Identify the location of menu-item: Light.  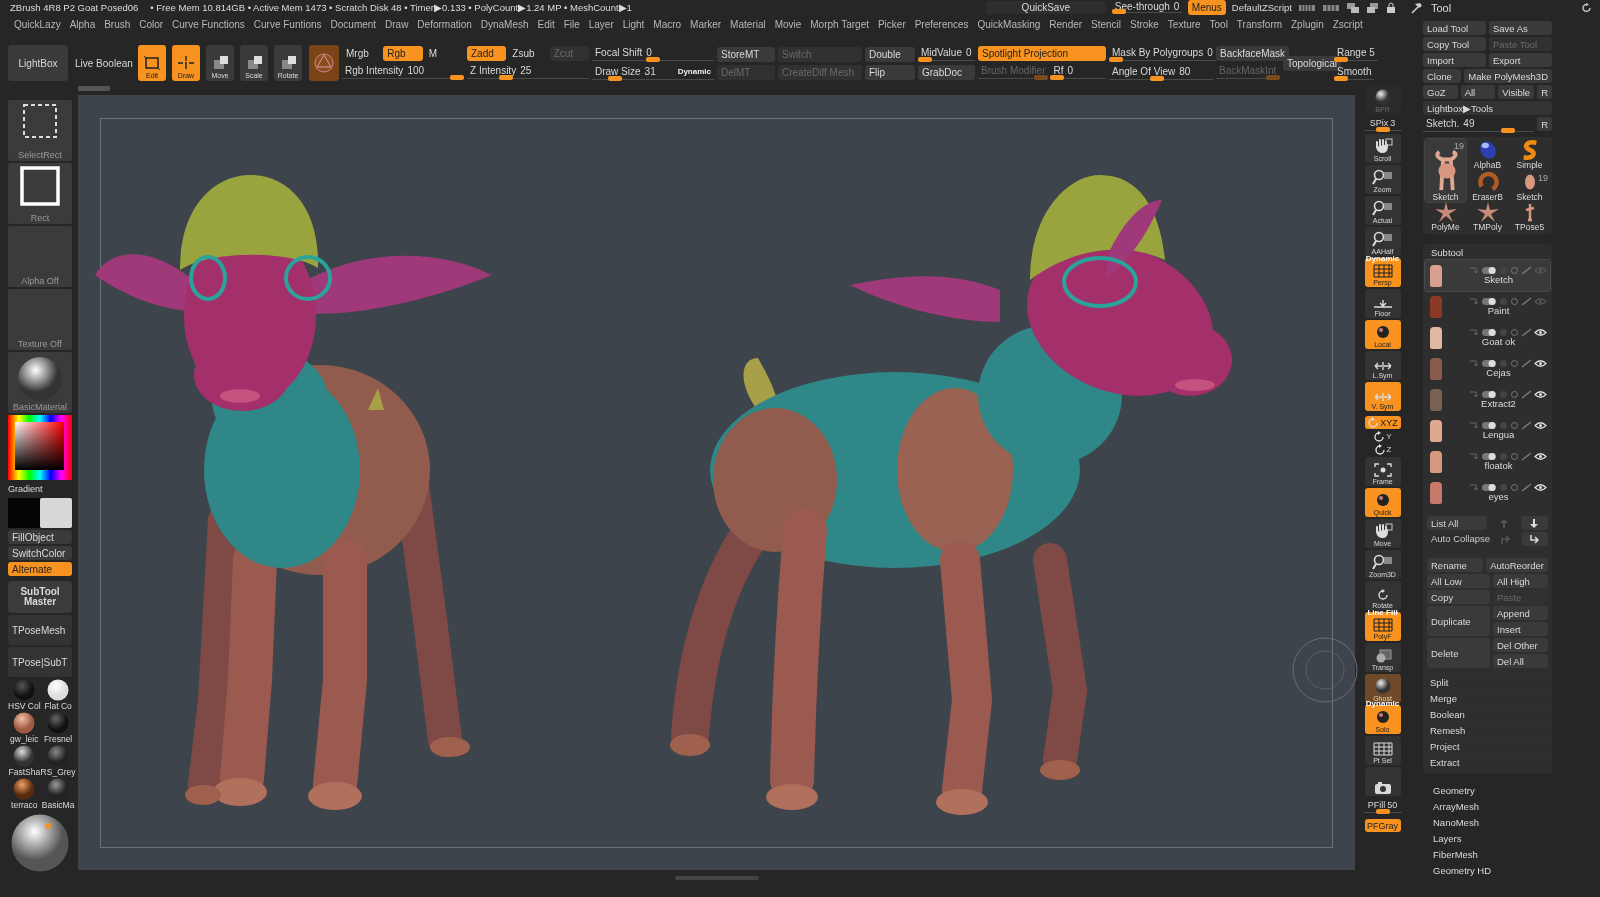
(633, 24).